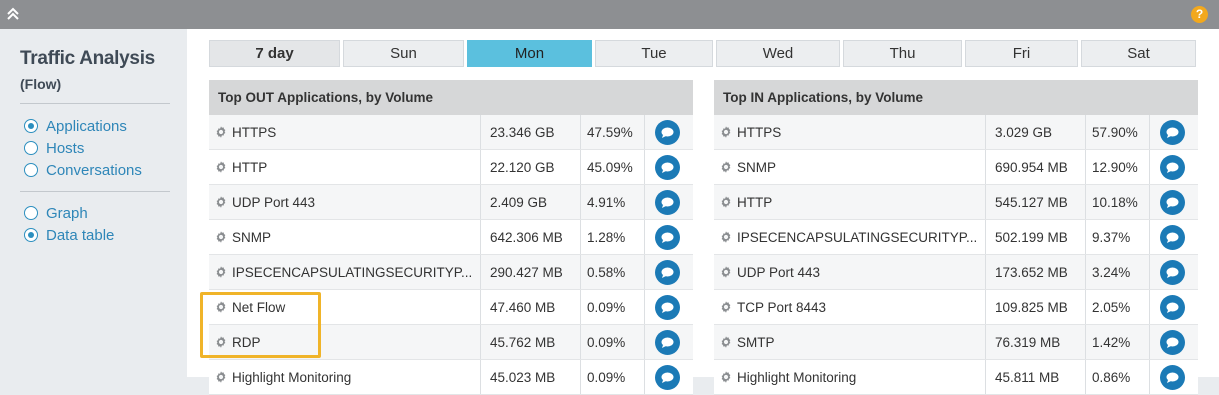 This screenshot has width=1219, height=395. Describe the element at coordinates (531, 202) in the screenshot. I see `volume-cell: 2.409 GB` at that location.